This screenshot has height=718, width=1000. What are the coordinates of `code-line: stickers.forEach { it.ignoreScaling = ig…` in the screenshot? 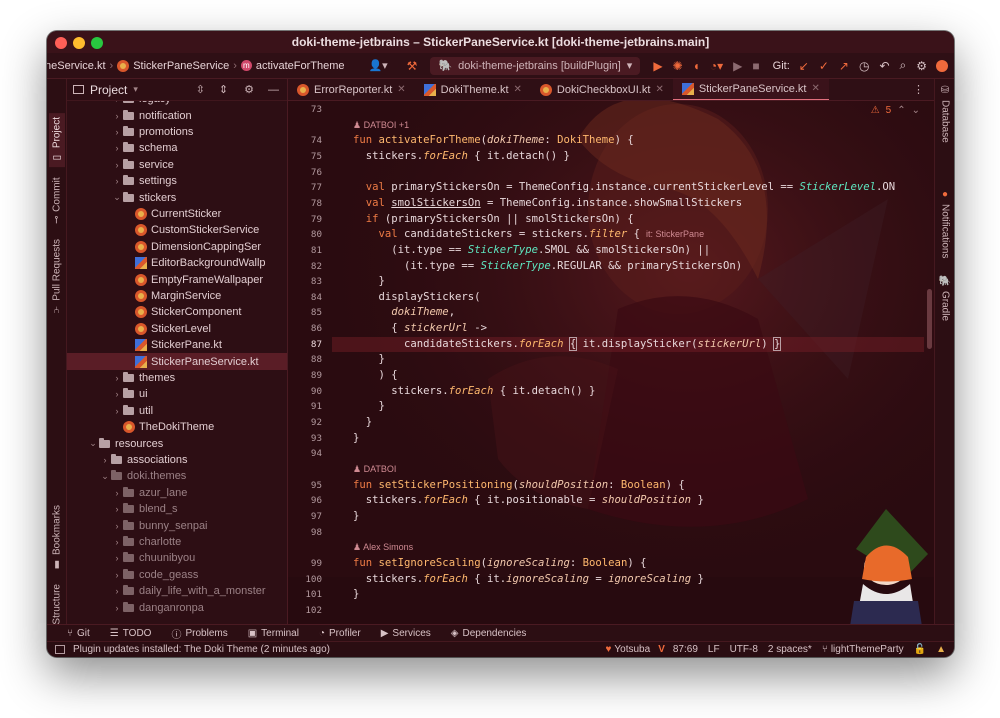 It's located at (528, 580).